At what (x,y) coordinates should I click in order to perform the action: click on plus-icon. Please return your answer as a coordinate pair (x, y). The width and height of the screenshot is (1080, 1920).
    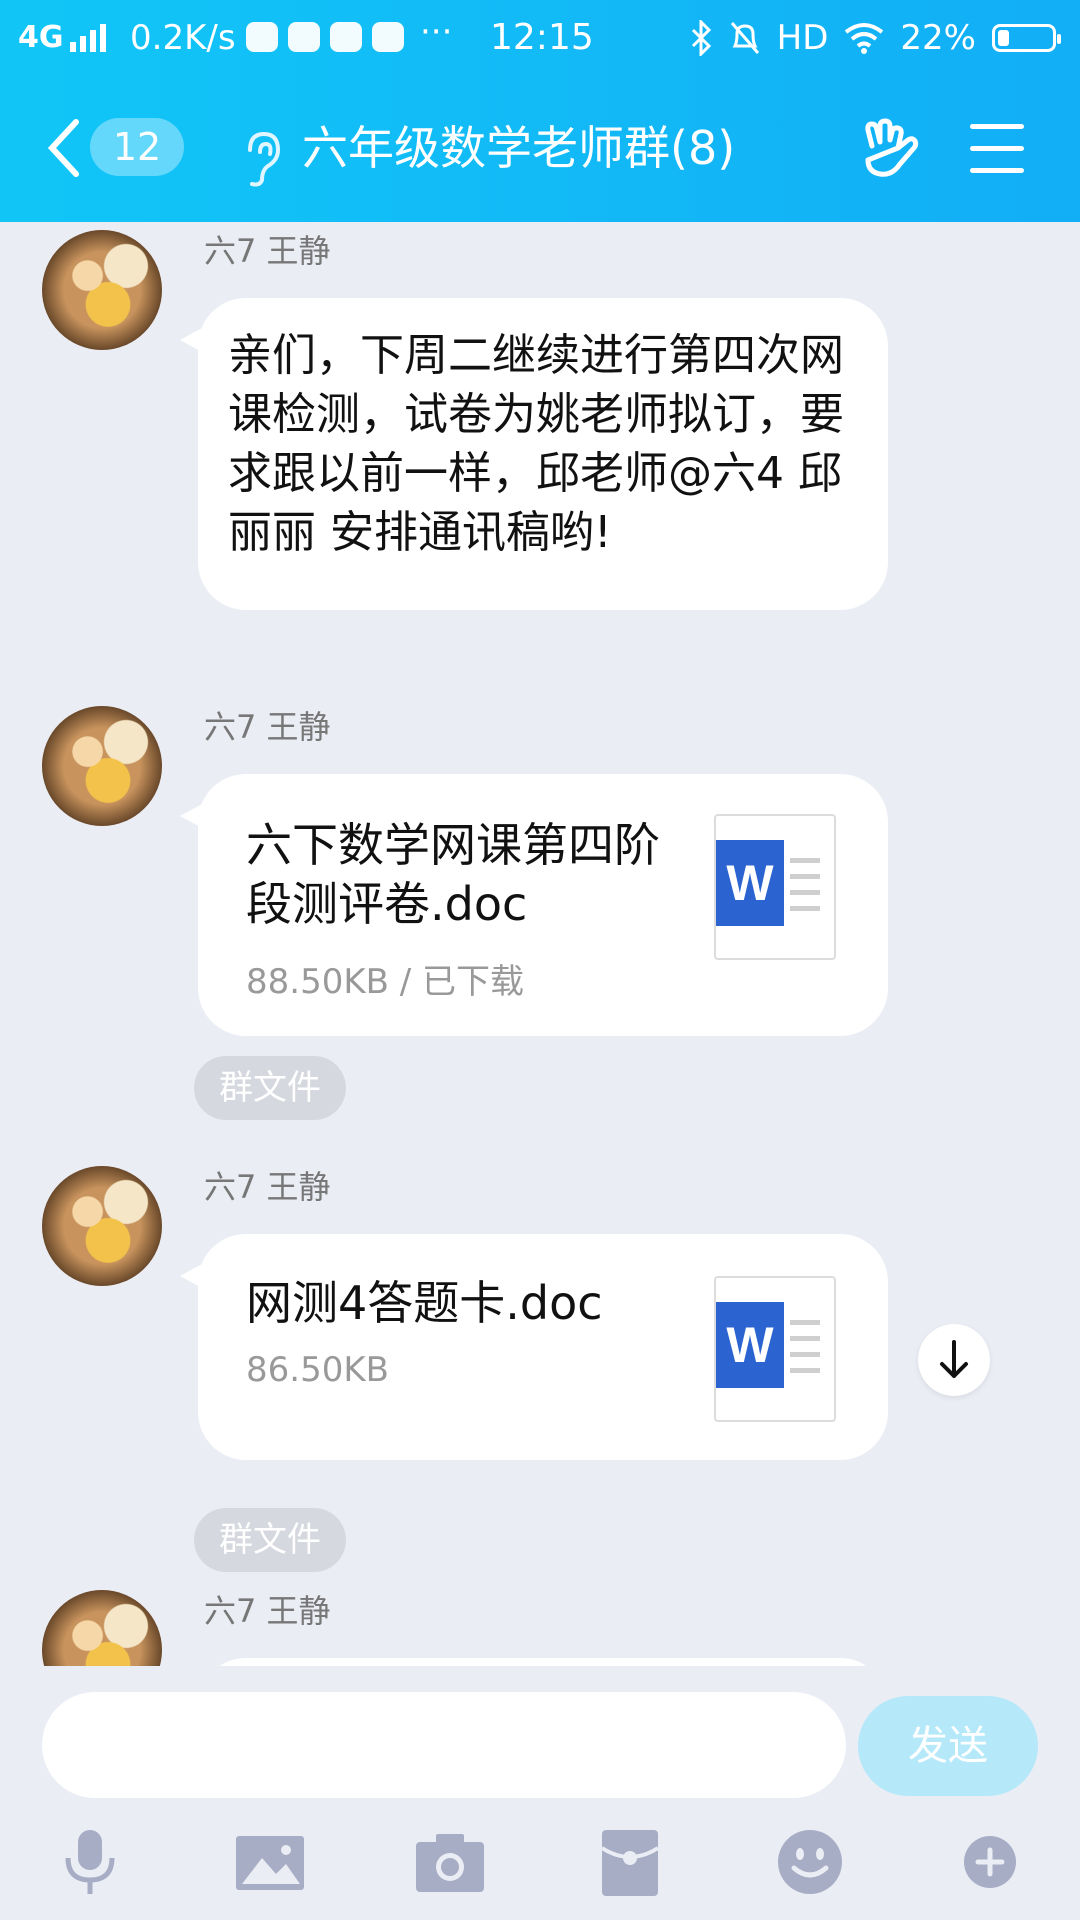
    Looking at the image, I should click on (990, 1862).